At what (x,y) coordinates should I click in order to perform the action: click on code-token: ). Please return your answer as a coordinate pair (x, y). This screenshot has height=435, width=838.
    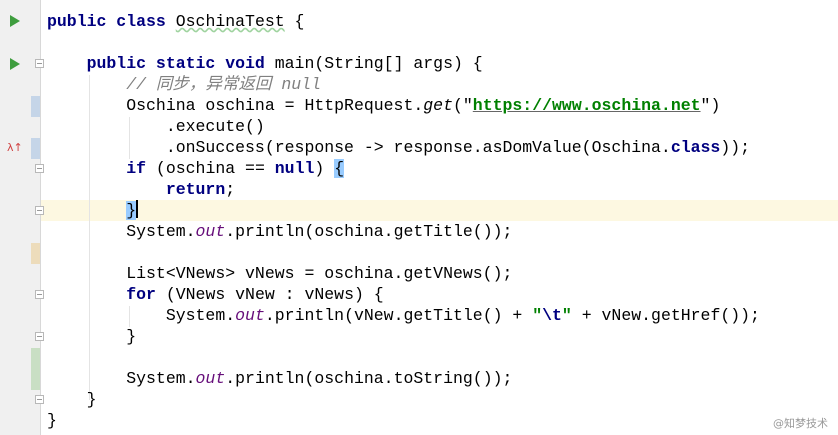
    Looking at the image, I should click on (324, 168).